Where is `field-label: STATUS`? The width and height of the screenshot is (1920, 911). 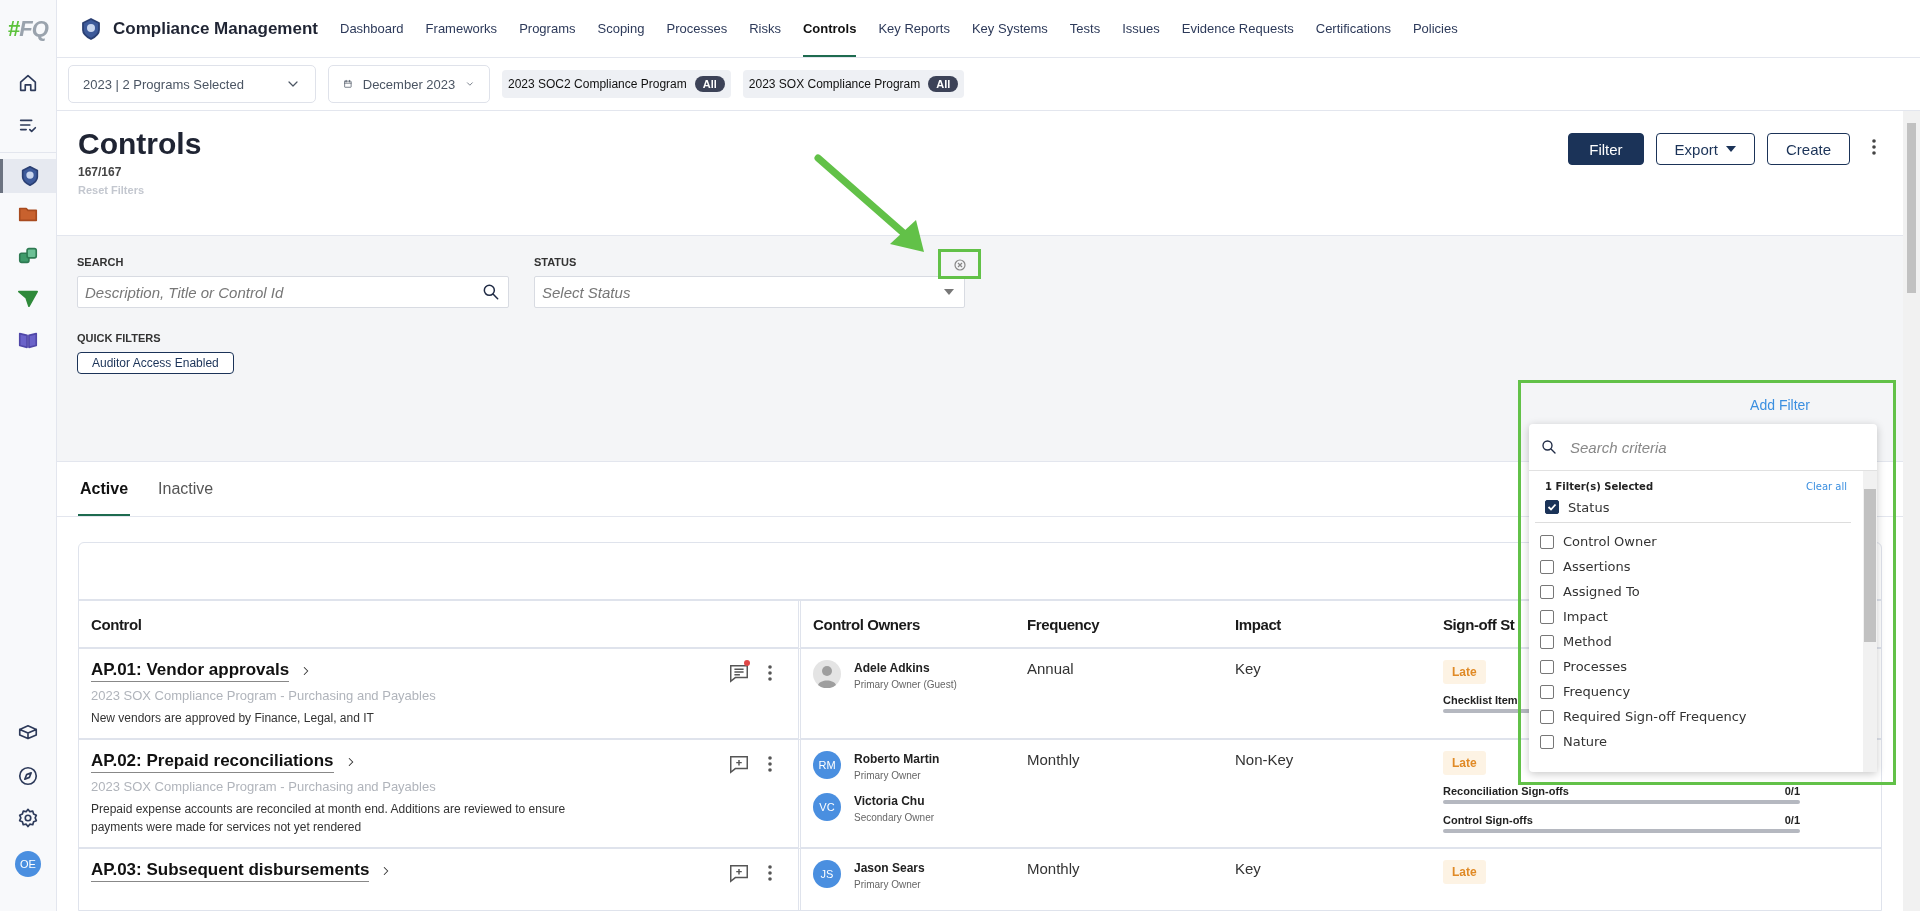
field-label: STATUS is located at coordinates (555, 262).